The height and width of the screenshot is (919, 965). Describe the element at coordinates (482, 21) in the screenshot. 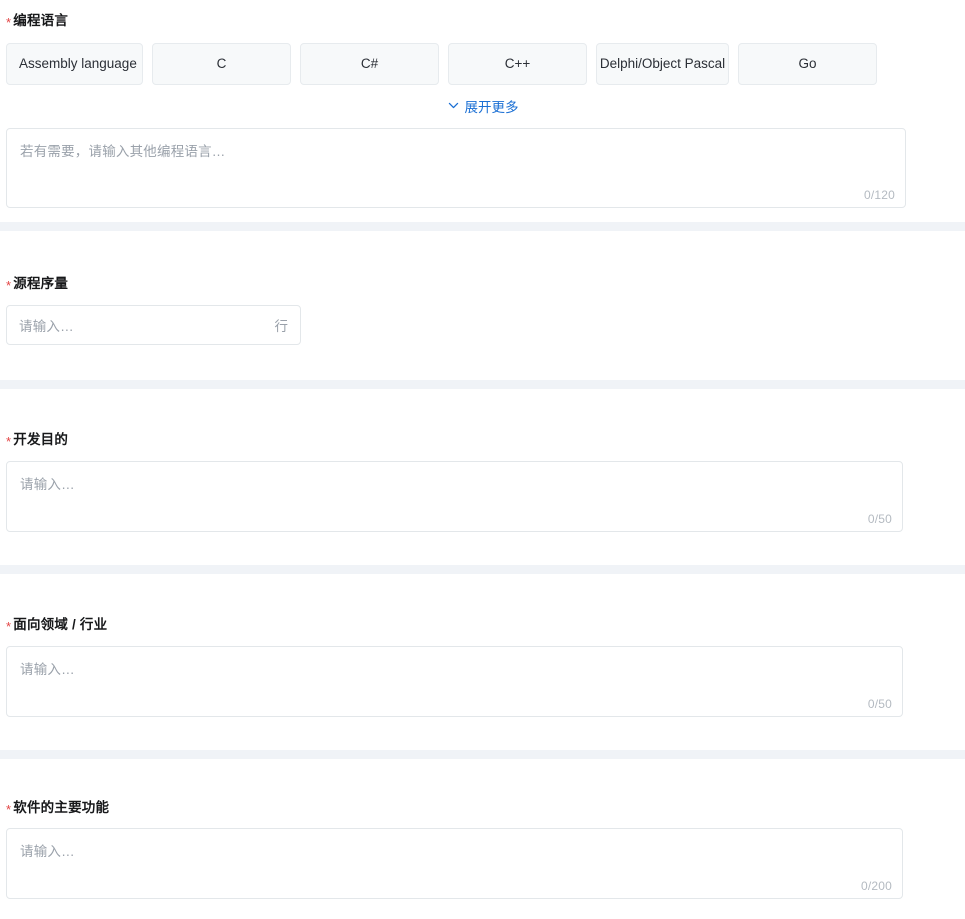

I see `label-programming-language: * 编程语言` at that location.